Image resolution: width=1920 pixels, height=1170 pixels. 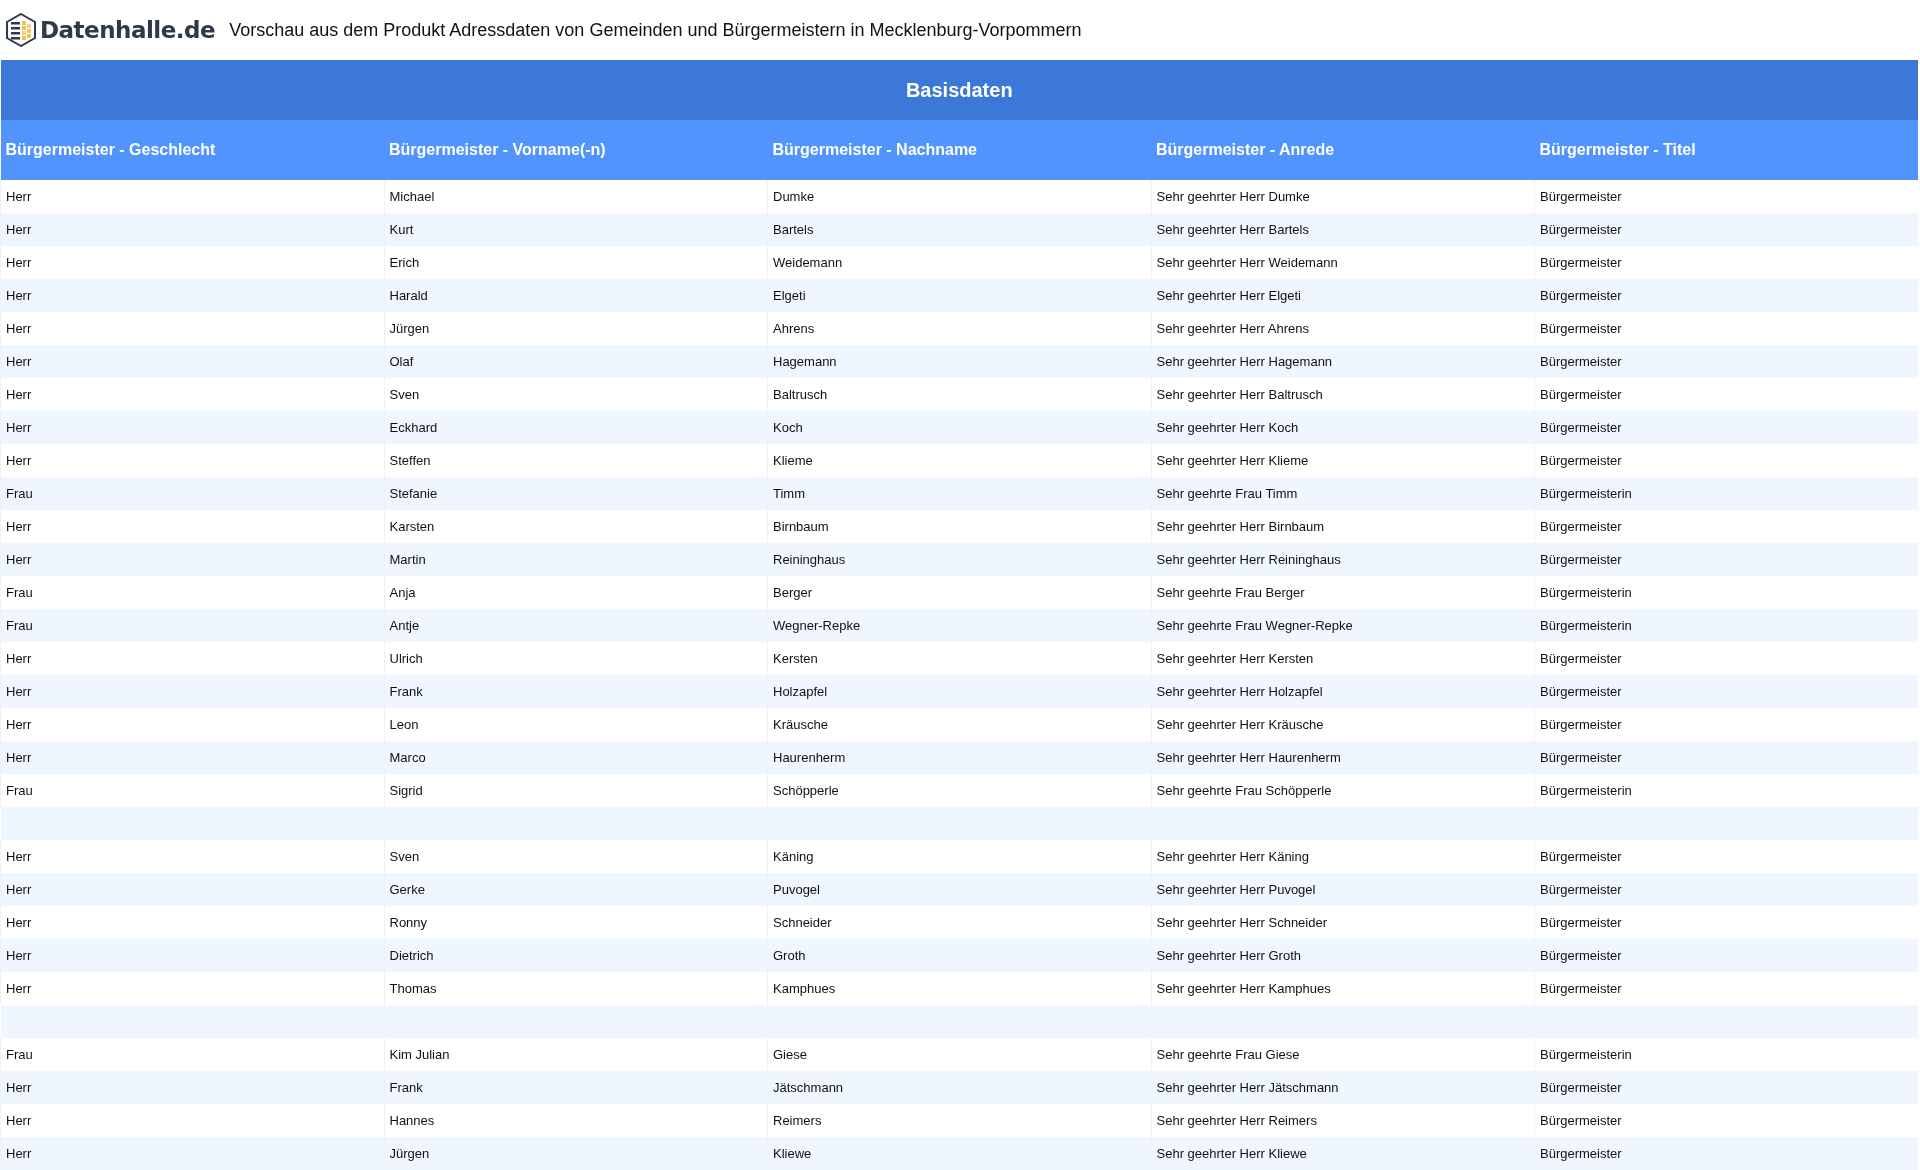 What do you see at coordinates (576, 196) in the screenshot?
I see `table-cell: Michael` at bounding box center [576, 196].